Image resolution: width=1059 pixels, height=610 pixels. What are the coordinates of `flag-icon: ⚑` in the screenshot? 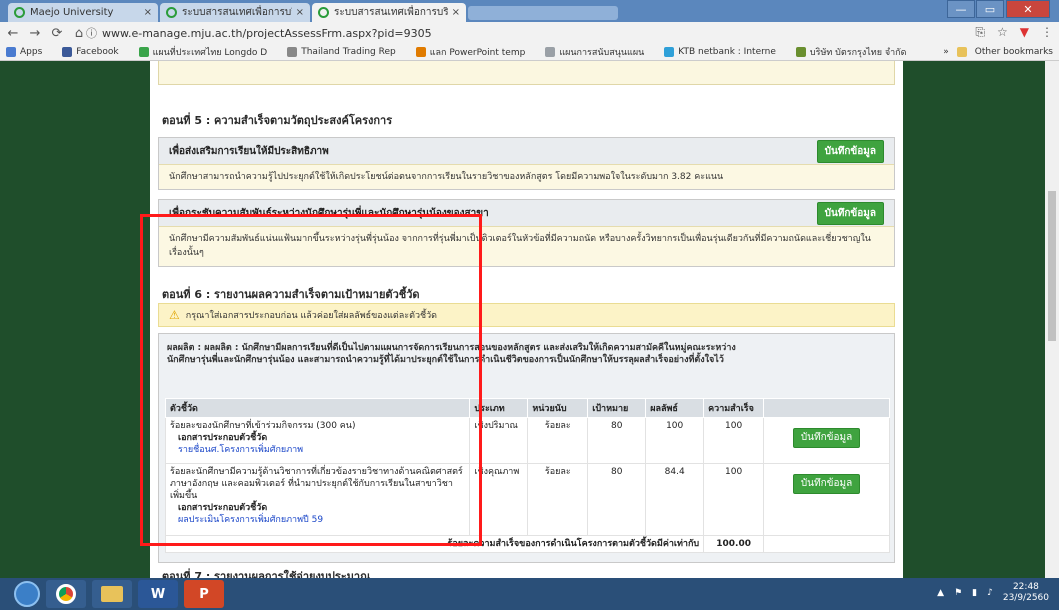 It's located at (958, 593).